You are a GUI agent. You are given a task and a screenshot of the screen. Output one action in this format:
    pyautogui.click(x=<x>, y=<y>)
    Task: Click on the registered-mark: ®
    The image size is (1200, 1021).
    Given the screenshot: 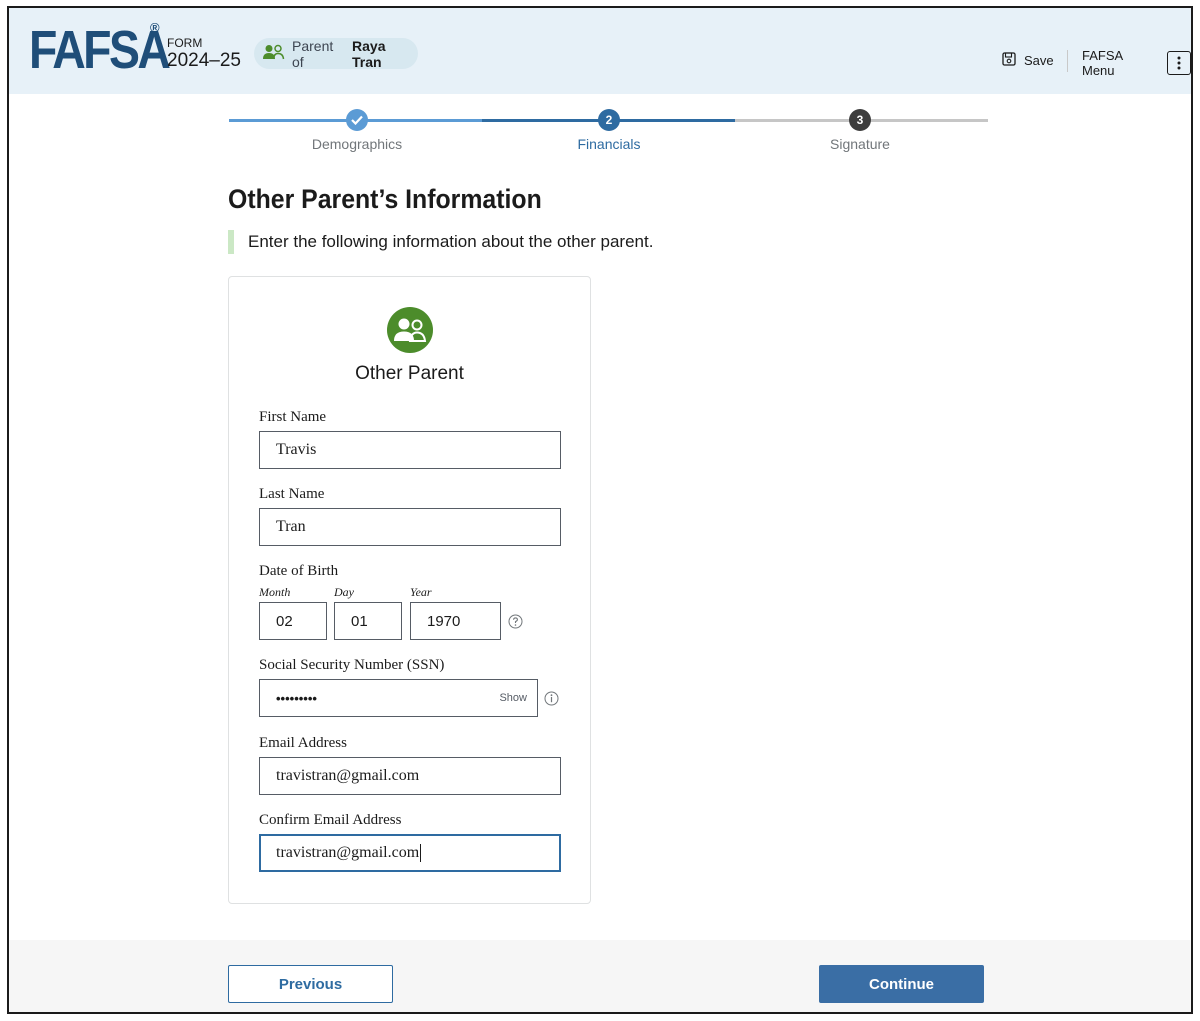 What is the action you would take?
    pyautogui.click(x=155, y=27)
    